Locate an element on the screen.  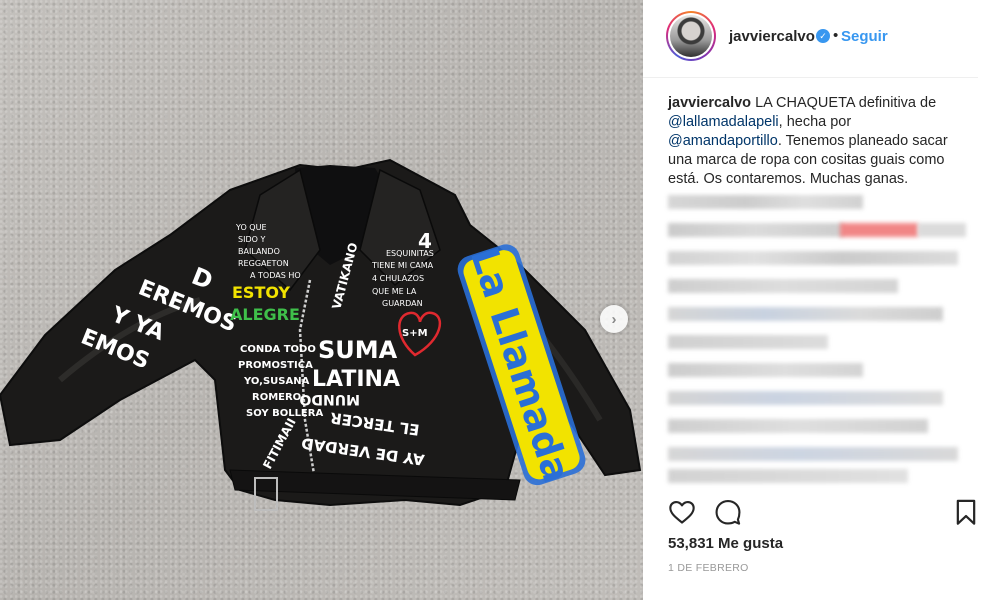
jacket-text-guardan: GUARDAN is located at coordinates (402, 303).